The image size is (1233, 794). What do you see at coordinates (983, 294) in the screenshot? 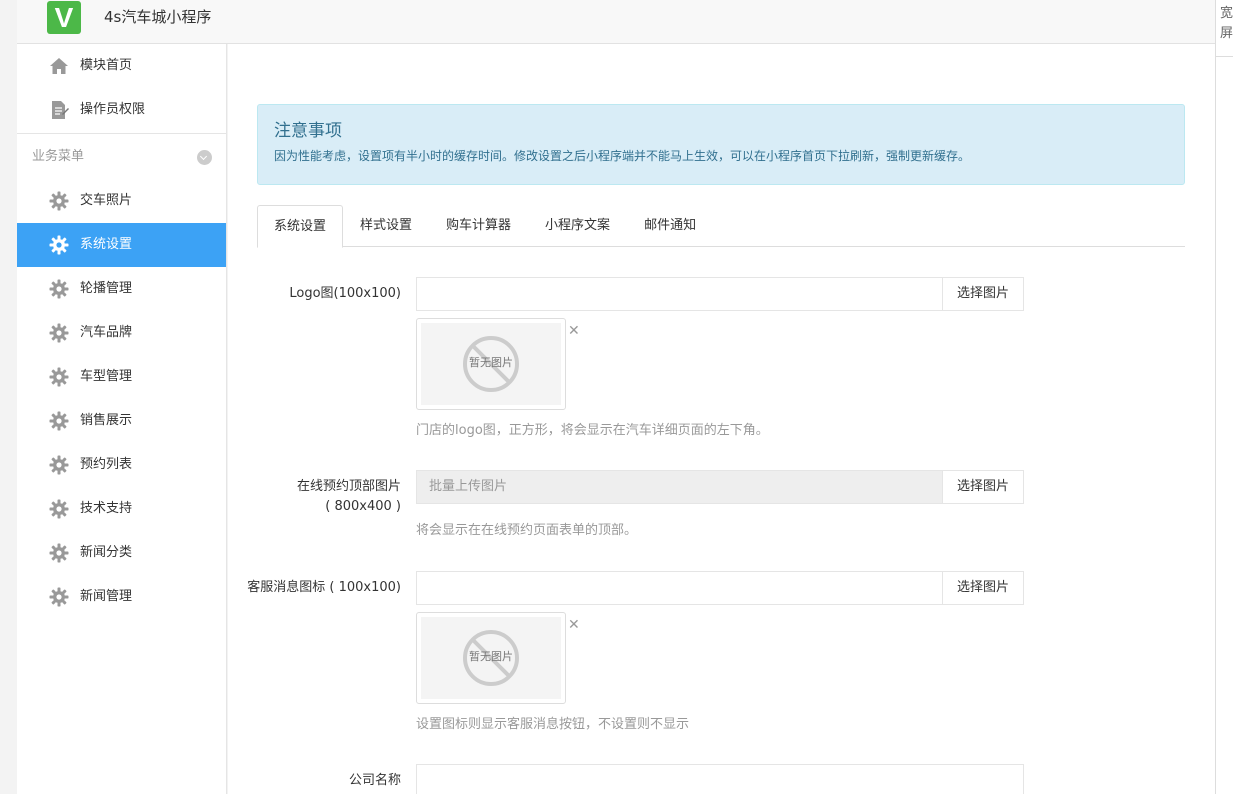
I see `logo-select-image-button: 选择图片` at bounding box center [983, 294].